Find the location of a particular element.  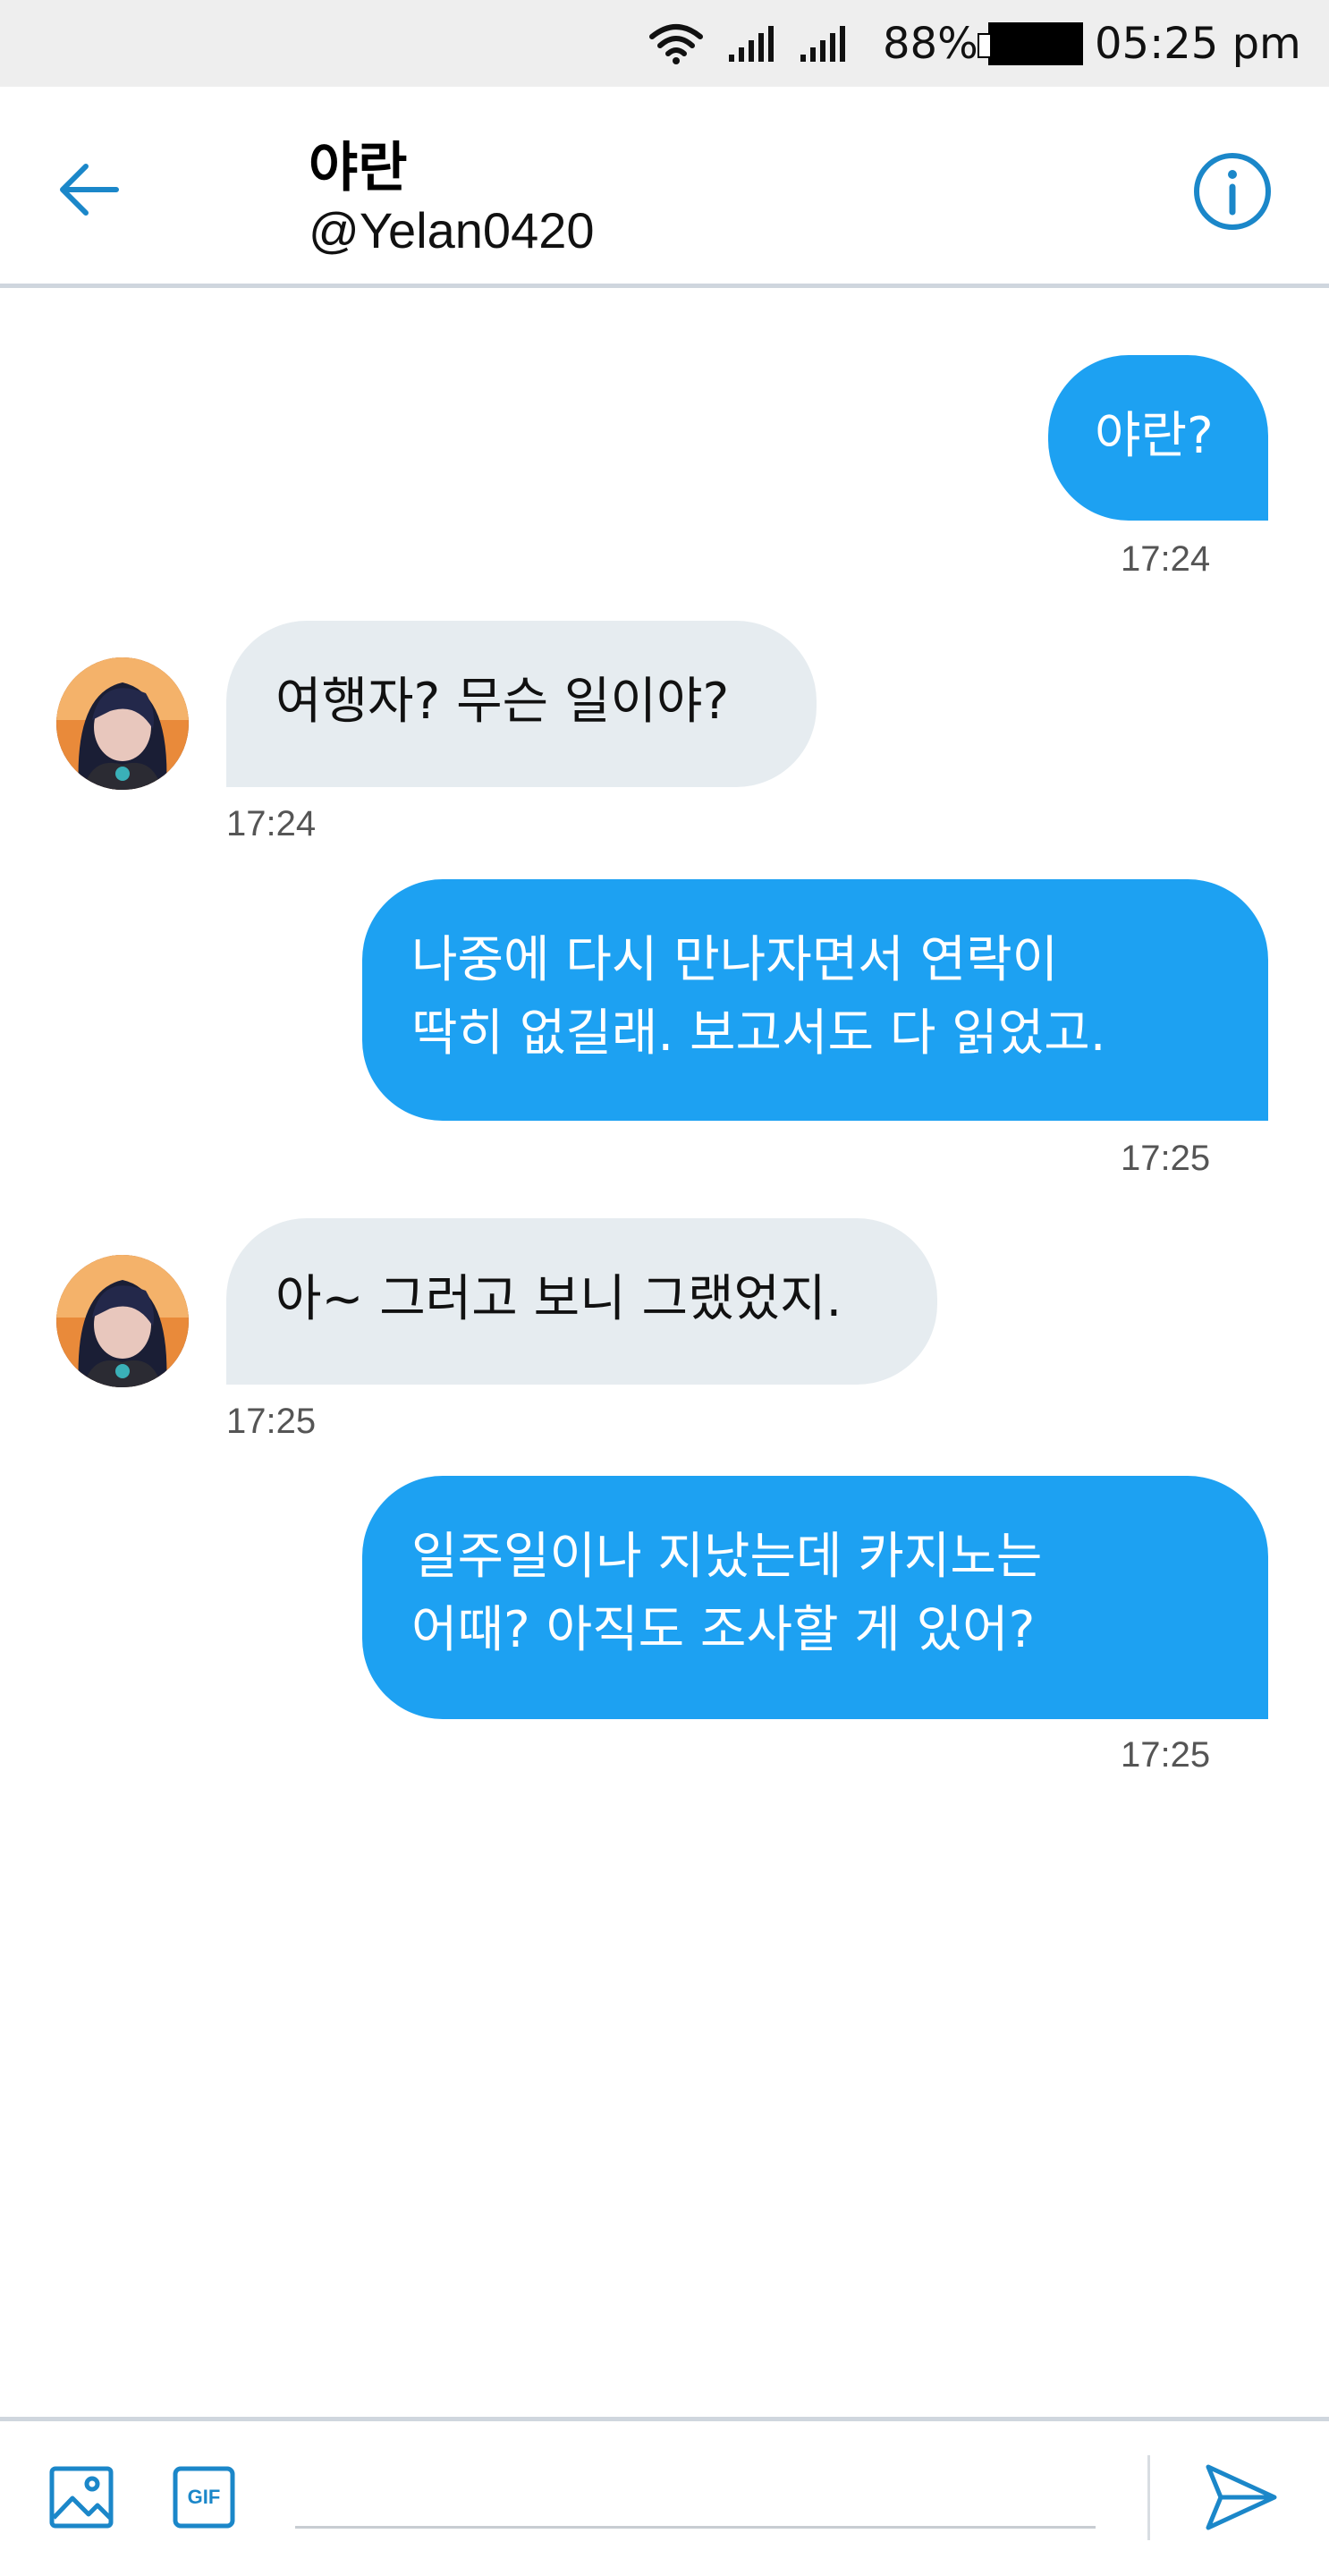

send-icon is located at coordinates (1241, 2497).